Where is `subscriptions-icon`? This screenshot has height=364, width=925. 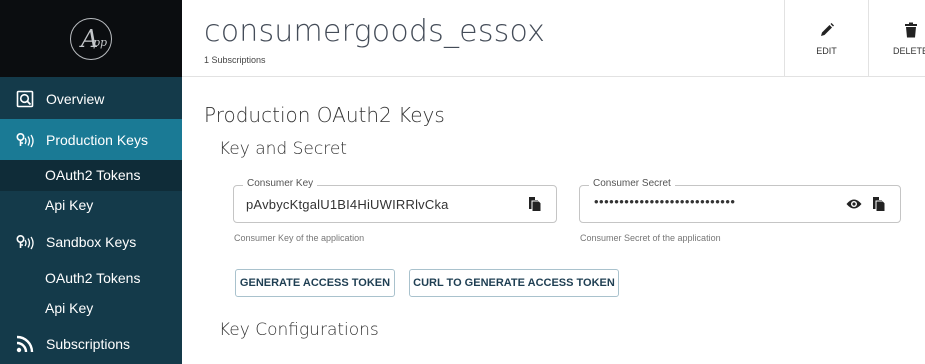
subscriptions-icon is located at coordinates (25, 344).